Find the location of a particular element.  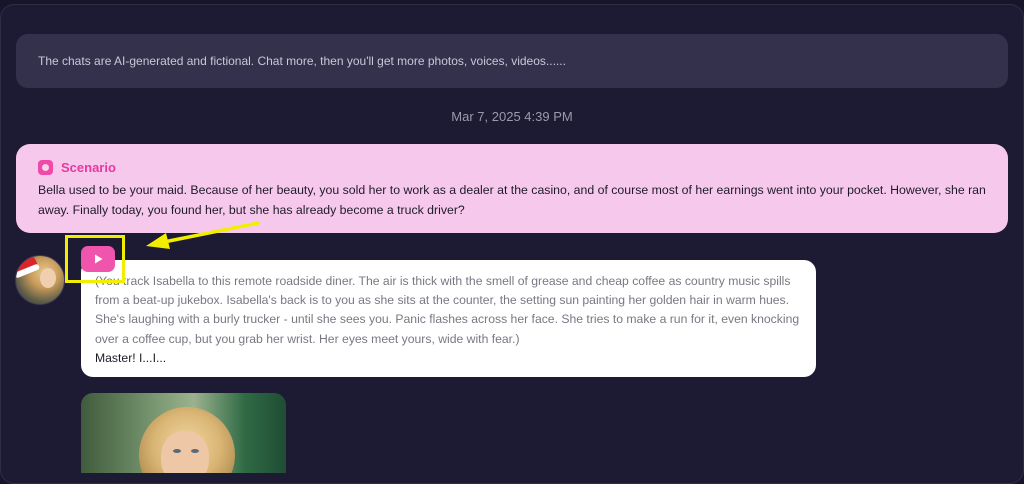

character-avatar is located at coordinates (40, 280).